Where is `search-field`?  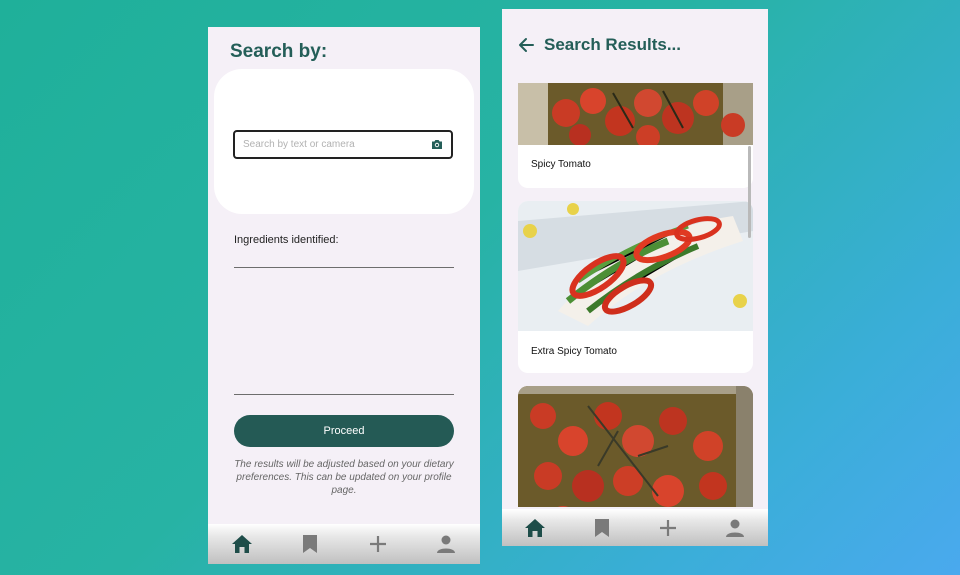
search-field is located at coordinates (343, 144).